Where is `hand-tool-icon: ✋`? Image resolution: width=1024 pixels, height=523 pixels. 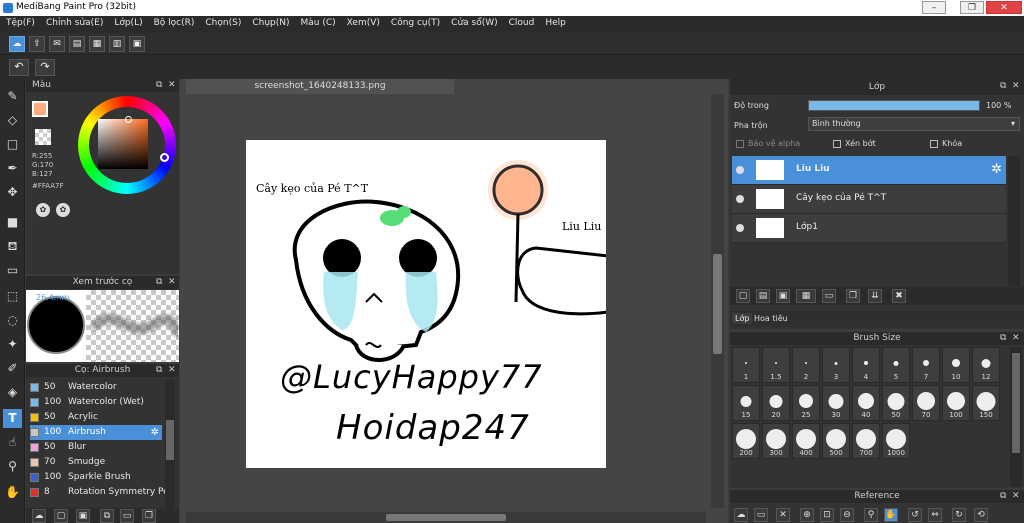 hand-tool-icon: ✋ is located at coordinates (12, 492).